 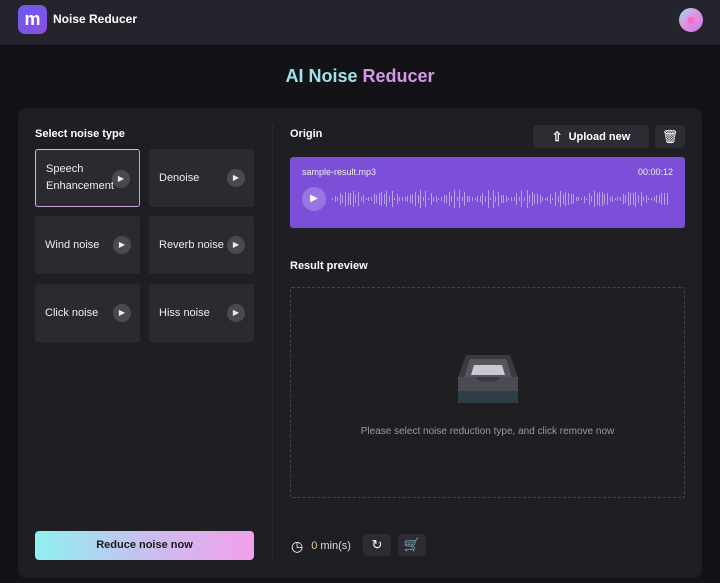 I want to click on audio-player: sample-result.mp3 00:00:12 ▶, so click(x=487, y=192).